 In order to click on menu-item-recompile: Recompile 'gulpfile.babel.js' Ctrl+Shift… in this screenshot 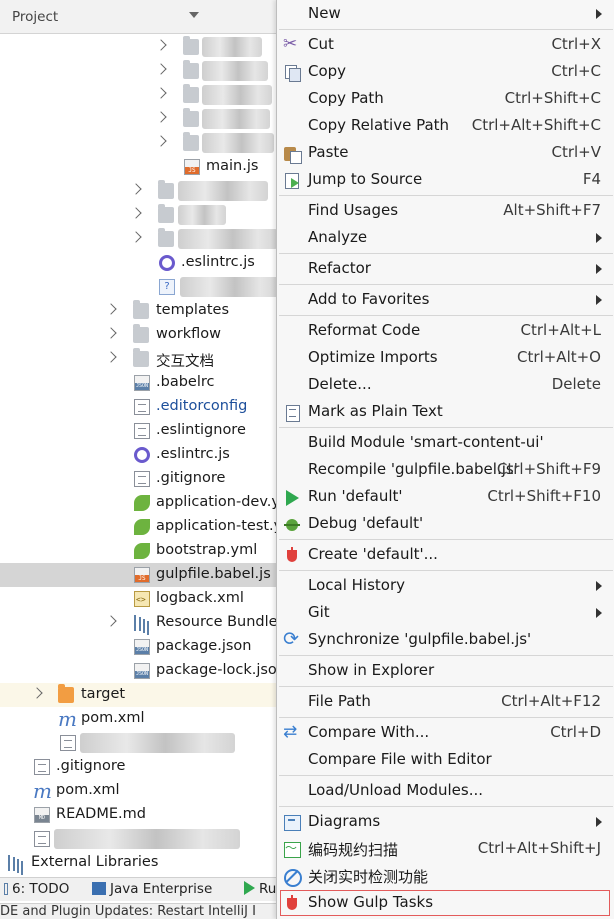, I will do `click(445, 470)`.